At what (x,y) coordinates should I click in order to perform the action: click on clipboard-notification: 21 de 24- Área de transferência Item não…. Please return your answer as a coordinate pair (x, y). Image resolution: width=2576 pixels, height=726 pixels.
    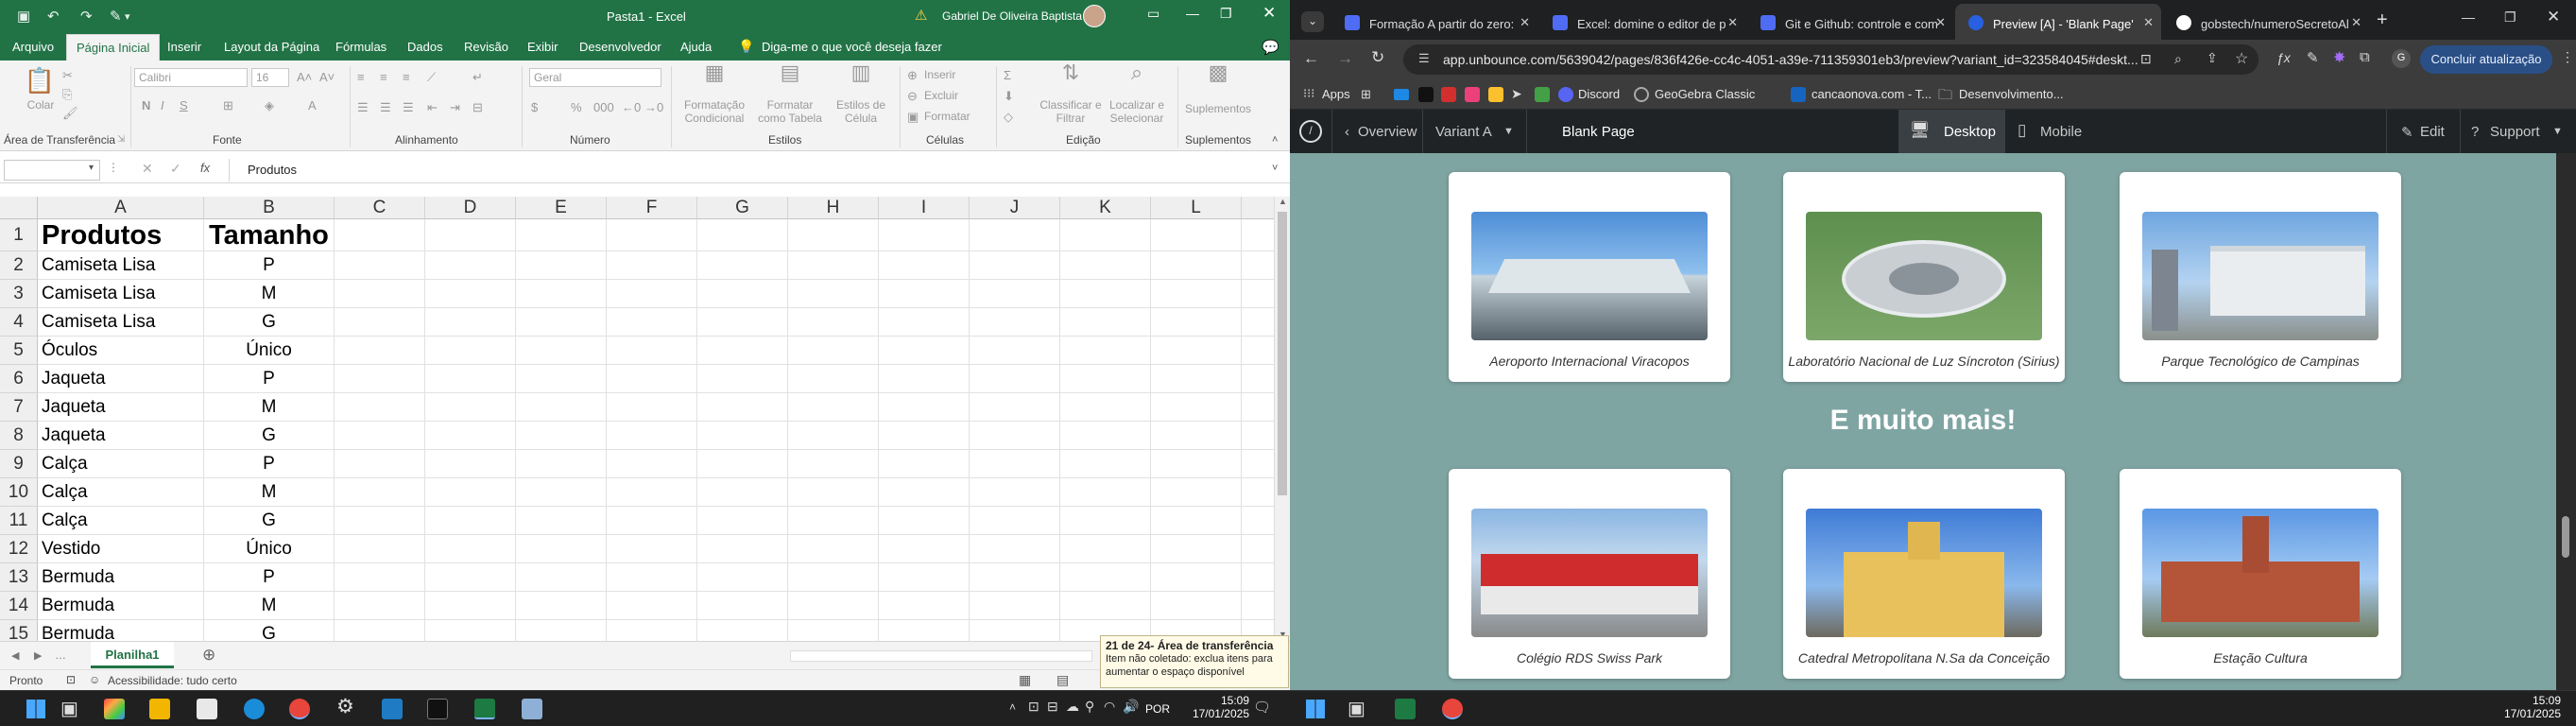
    Looking at the image, I should click on (1194, 661).